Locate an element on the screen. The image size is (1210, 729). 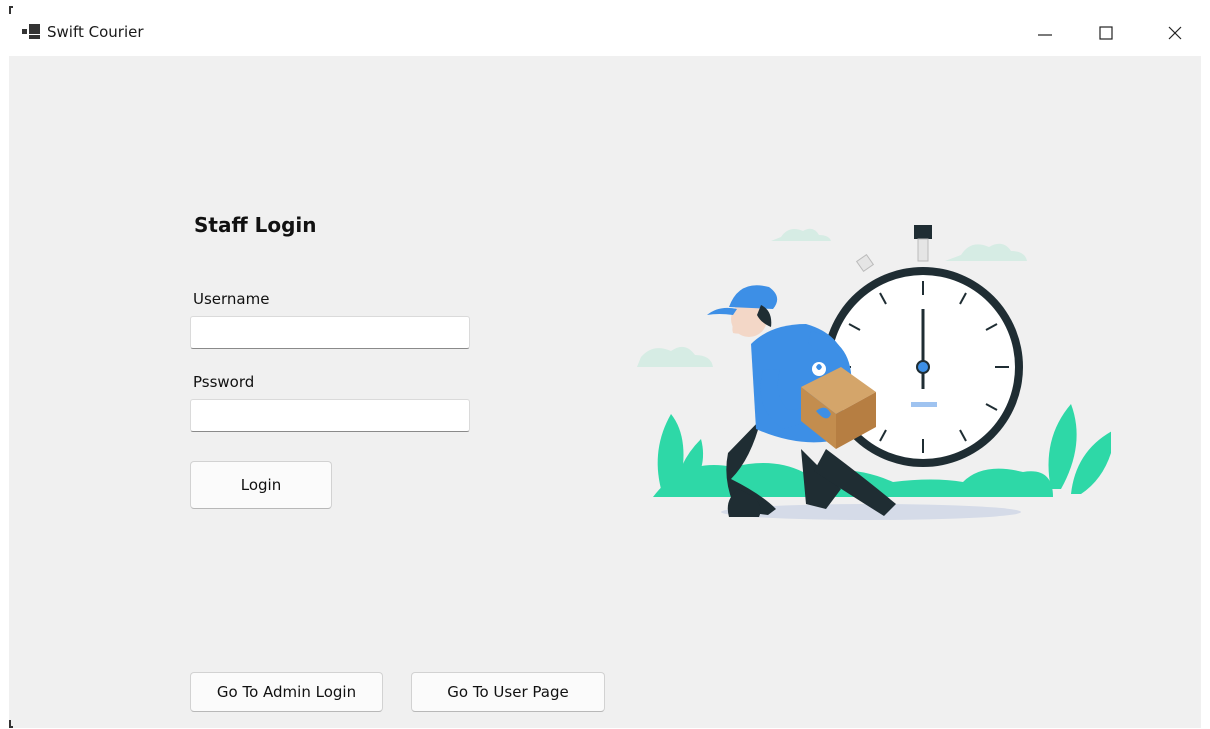
page-title: Staff Login is located at coordinates (255, 225).